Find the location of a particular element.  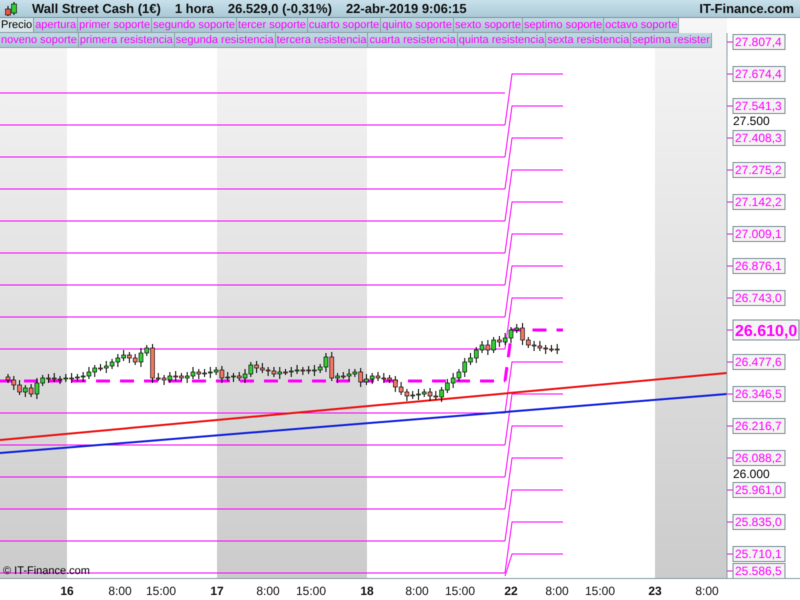

instrument-name: Wall Street Cash (1€) is located at coordinates (96, 8).